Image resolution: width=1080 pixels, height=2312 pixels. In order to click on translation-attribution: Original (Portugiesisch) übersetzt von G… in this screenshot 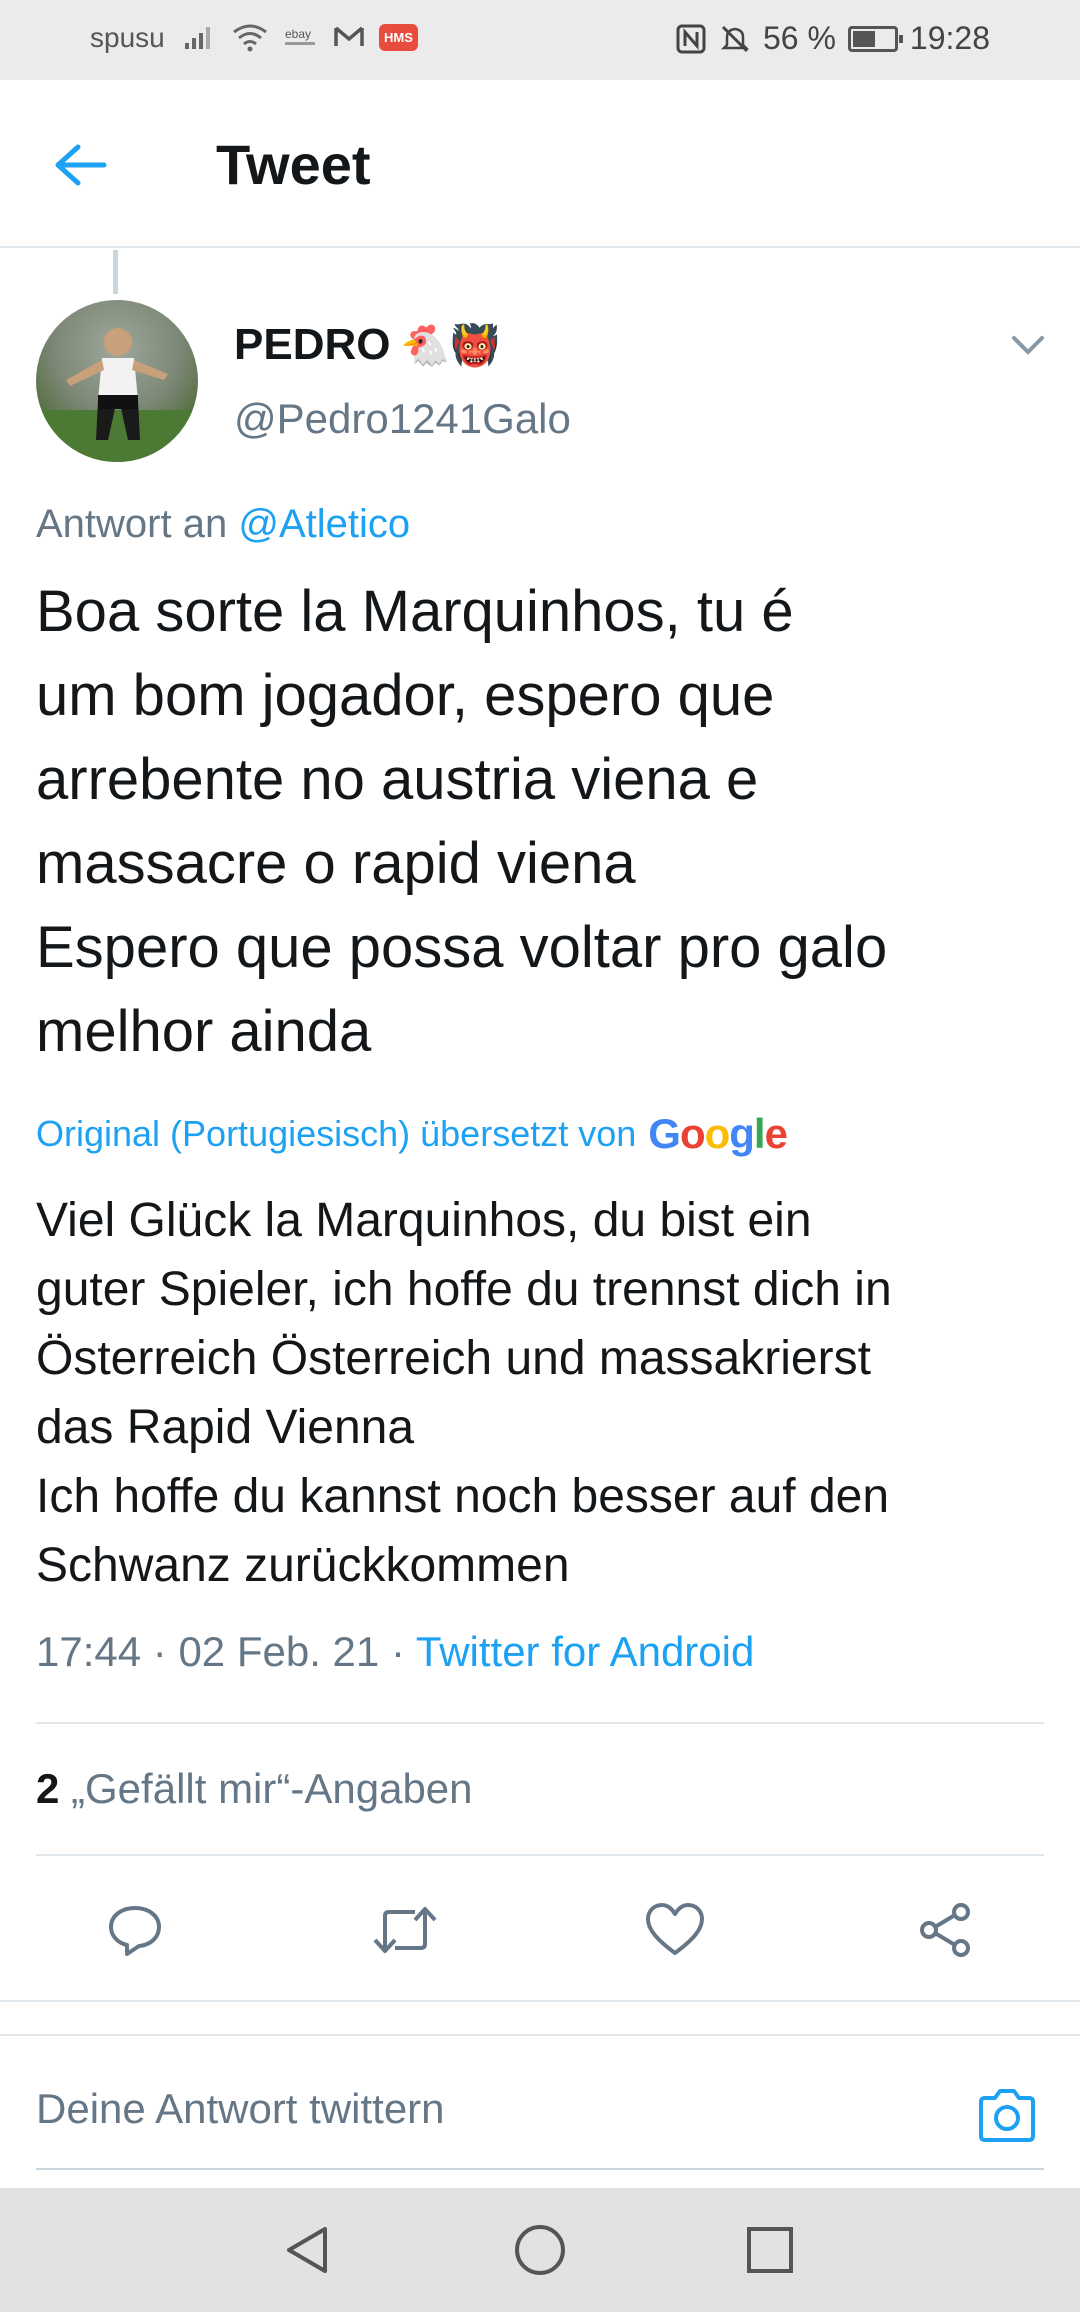, I will do `click(412, 1134)`.